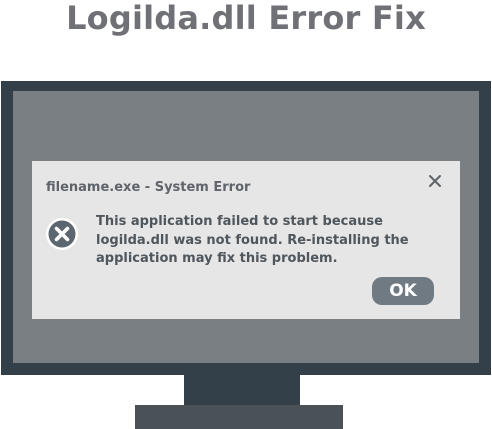 The image size is (492, 429). I want to click on close-icon, so click(435, 181).